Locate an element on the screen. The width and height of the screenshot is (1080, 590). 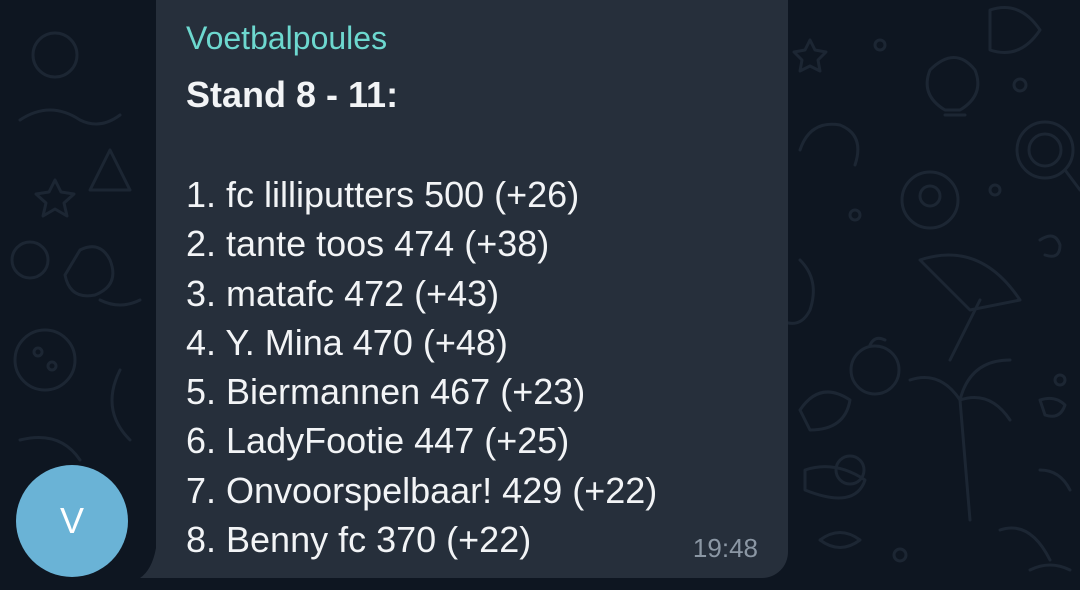
message-timestamp: 19:48 is located at coordinates (725, 548).